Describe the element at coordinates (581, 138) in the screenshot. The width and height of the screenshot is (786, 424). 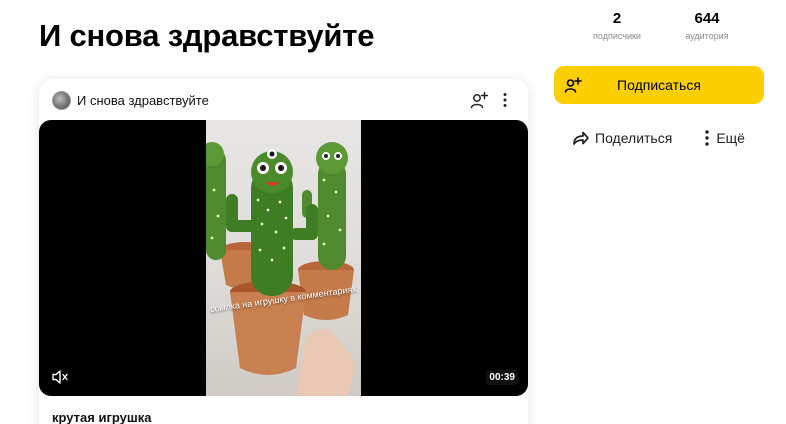
I see `share-icon` at that location.